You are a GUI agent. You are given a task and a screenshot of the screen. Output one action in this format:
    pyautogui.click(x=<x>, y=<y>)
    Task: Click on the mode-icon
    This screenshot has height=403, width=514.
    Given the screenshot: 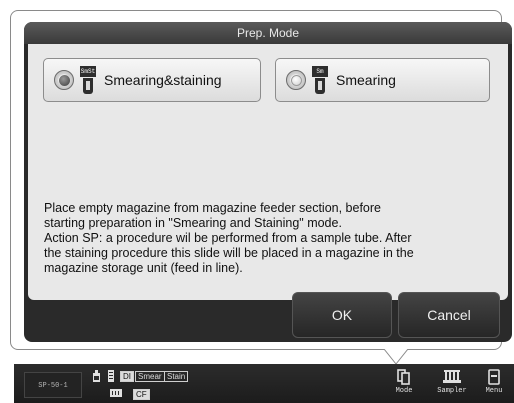 What is the action you would take?
    pyautogui.click(x=403, y=377)
    